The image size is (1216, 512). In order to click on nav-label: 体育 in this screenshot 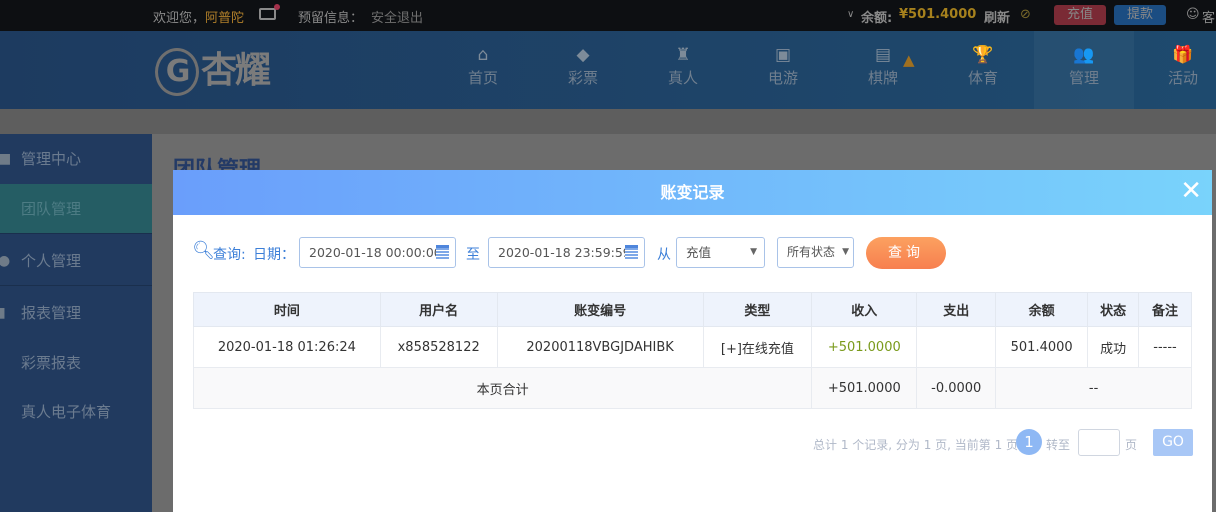, I will do `click(982, 78)`.